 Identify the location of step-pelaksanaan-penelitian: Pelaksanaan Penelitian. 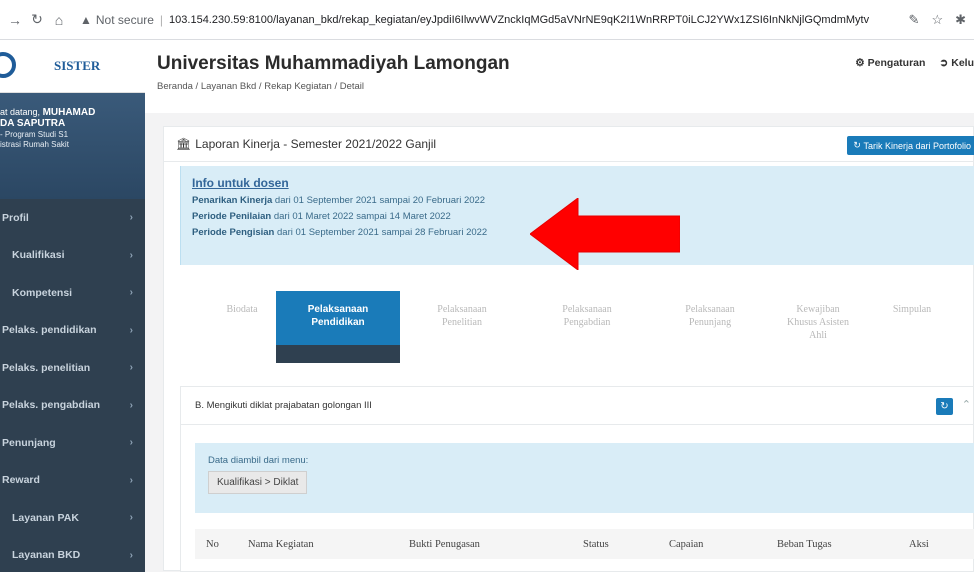
(462, 327).